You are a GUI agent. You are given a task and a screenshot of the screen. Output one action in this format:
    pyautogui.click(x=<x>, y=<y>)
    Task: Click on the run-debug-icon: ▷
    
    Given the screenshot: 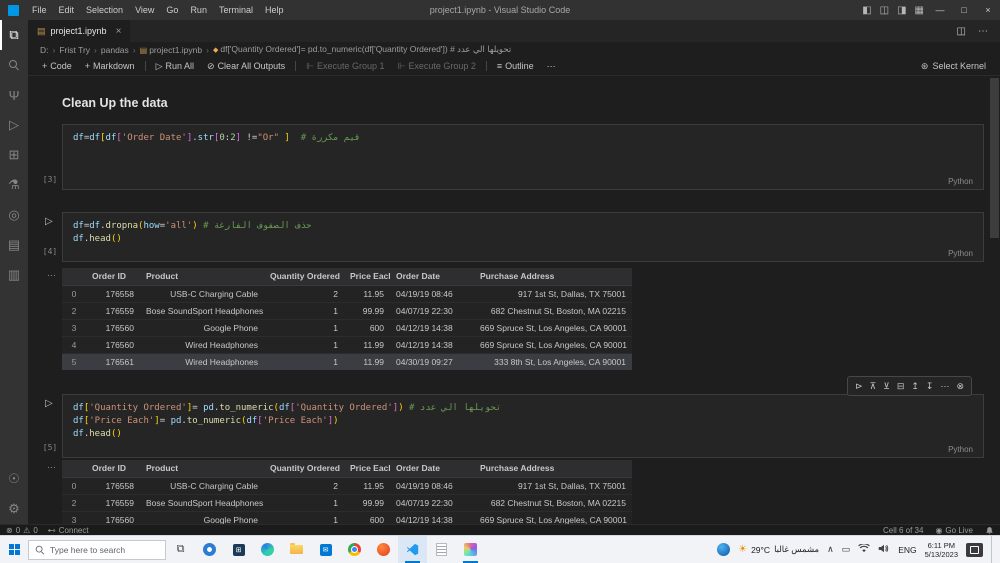 What is the action you would take?
    pyautogui.click(x=14, y=125)
    